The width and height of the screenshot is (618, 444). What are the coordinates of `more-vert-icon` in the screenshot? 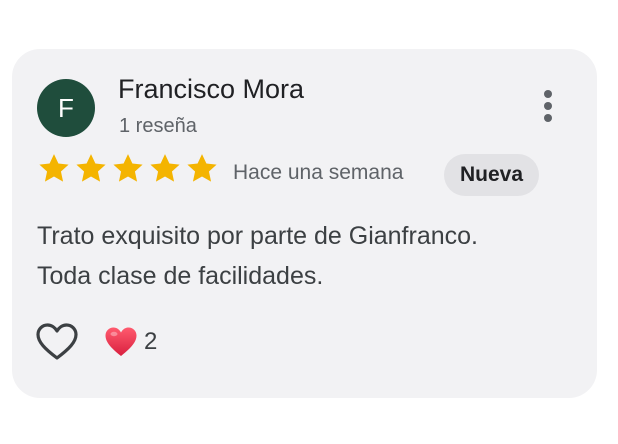 It's located at (548, 106).